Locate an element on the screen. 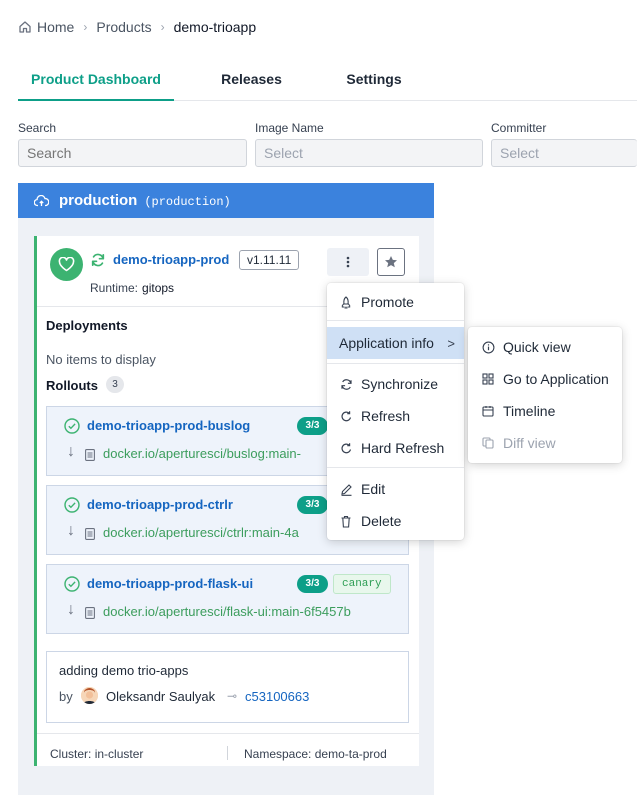 Image resolution: width=637 pixels, height=795 pixels. breadcrumb: Home › Products › demo-trioapp is located at coordinates (137, 27).